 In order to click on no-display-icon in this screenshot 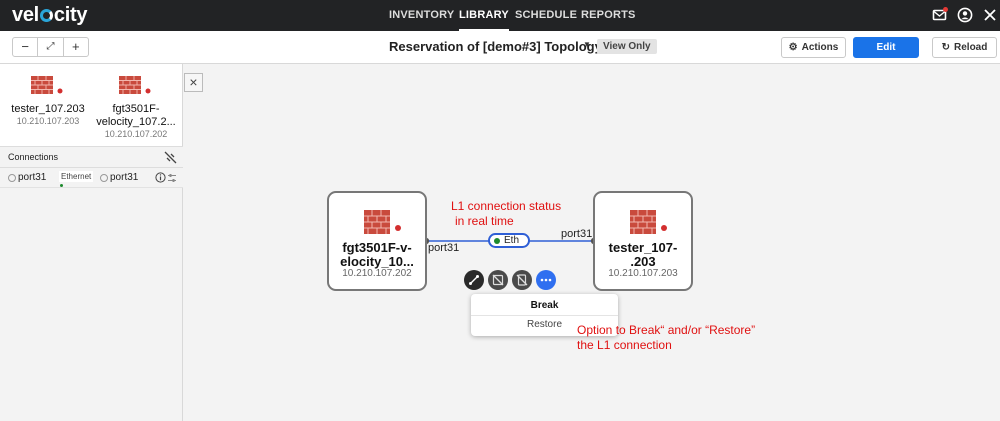, I will do `click(498, 280)`.